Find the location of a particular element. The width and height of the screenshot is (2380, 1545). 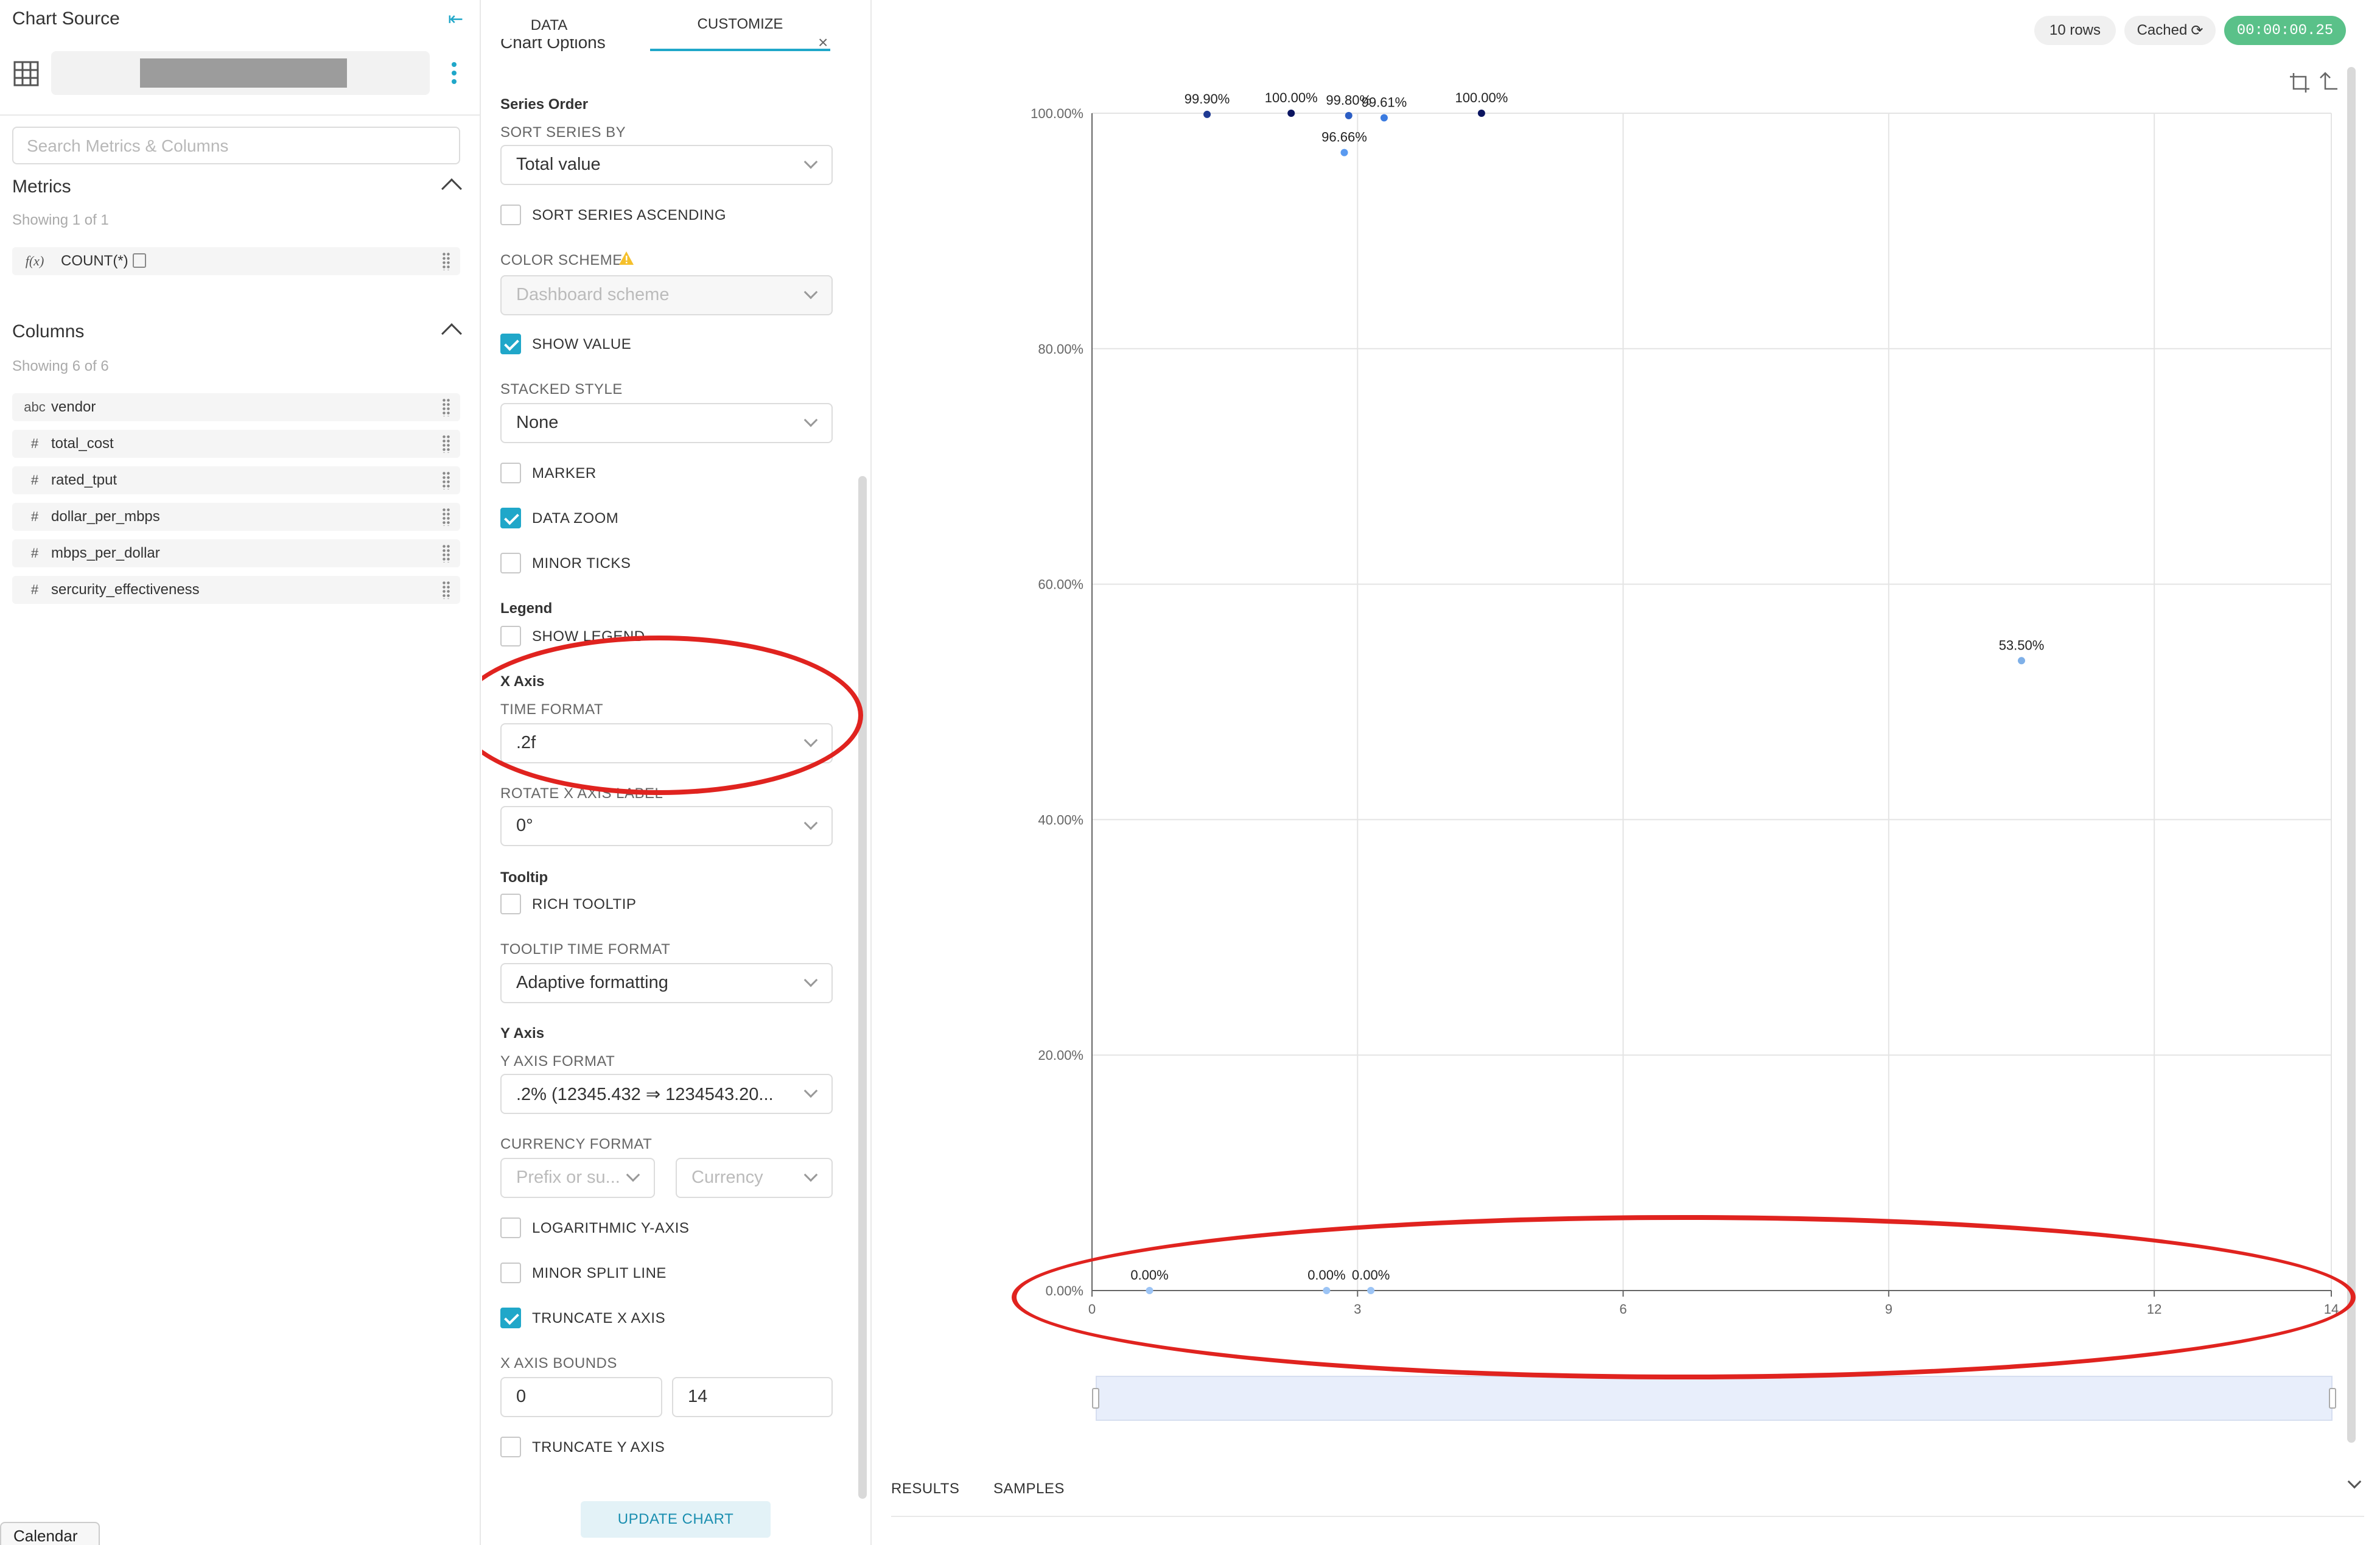

data-zoom-label: DATA ZOOM is located at coordinates (575, 518).